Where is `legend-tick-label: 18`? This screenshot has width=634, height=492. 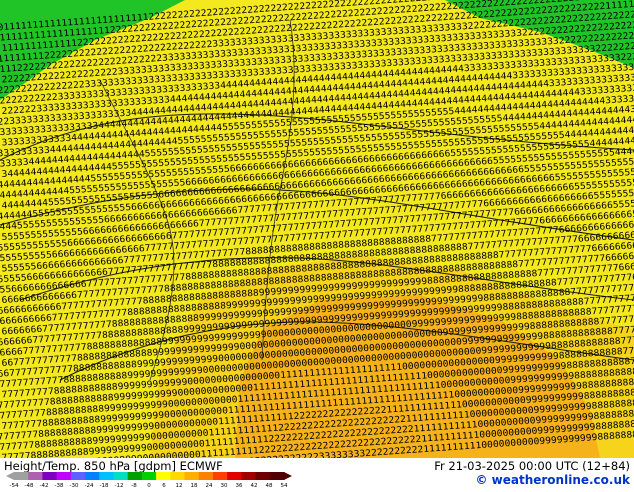 legend-tick-label: 18 is located at coordinates (194, 485).